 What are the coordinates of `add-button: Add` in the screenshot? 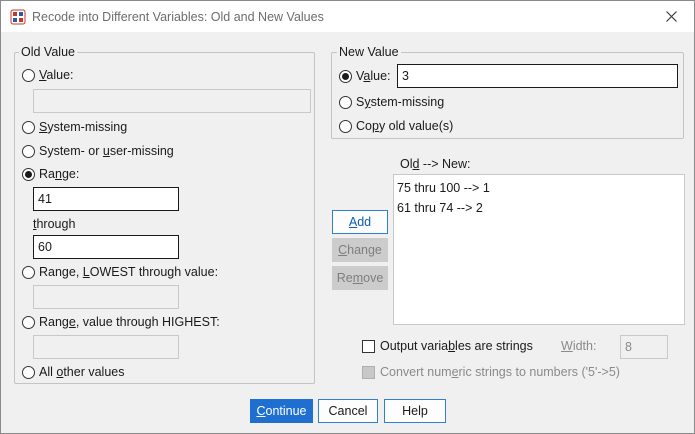 It's located at (360, 222).